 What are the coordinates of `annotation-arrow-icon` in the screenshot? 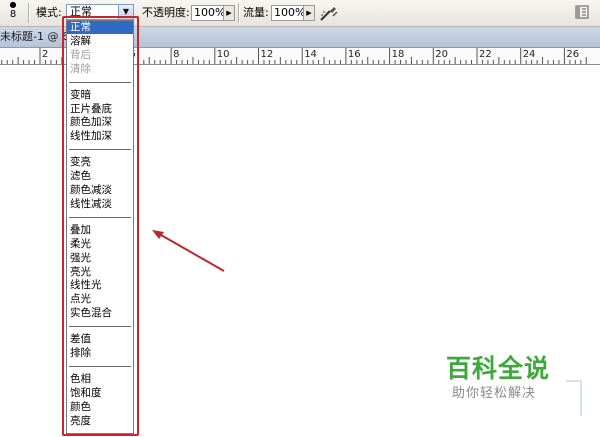 It's located at (188, 251).